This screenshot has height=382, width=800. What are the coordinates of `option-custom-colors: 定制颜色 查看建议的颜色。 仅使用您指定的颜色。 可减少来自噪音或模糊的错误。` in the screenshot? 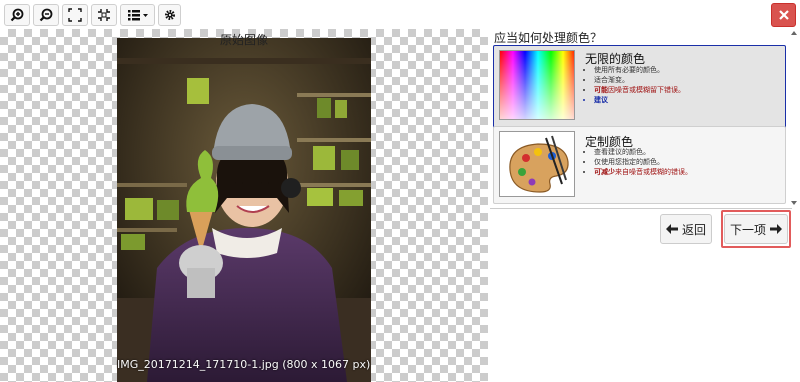 It's located at (639, 165).